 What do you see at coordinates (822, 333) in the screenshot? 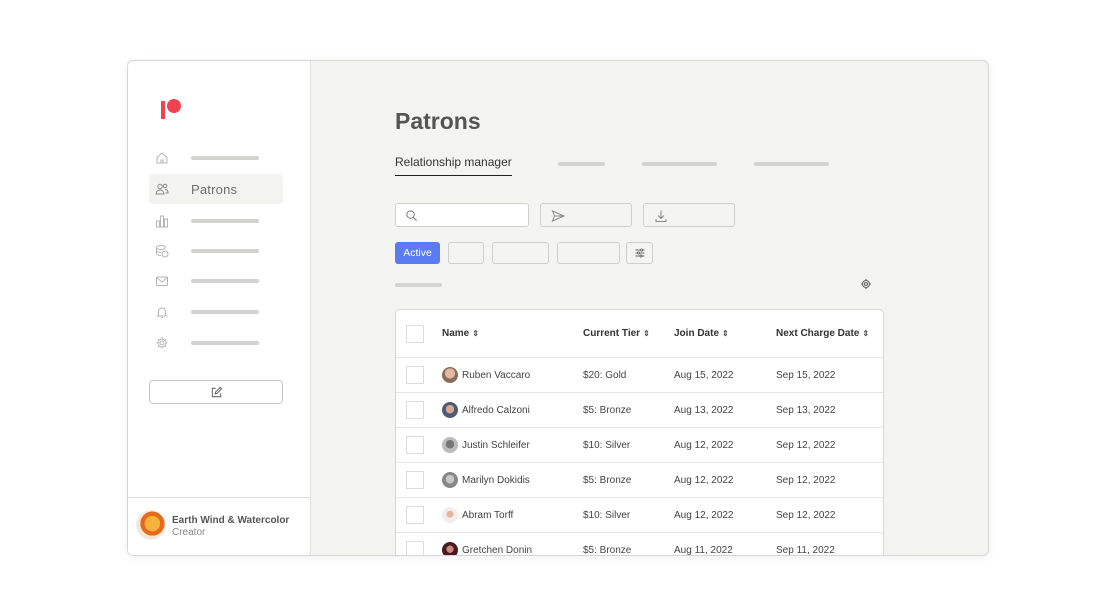
I see `column-header-next-charge: Next Charge Date ⇕` at bounding box center [822, 333].